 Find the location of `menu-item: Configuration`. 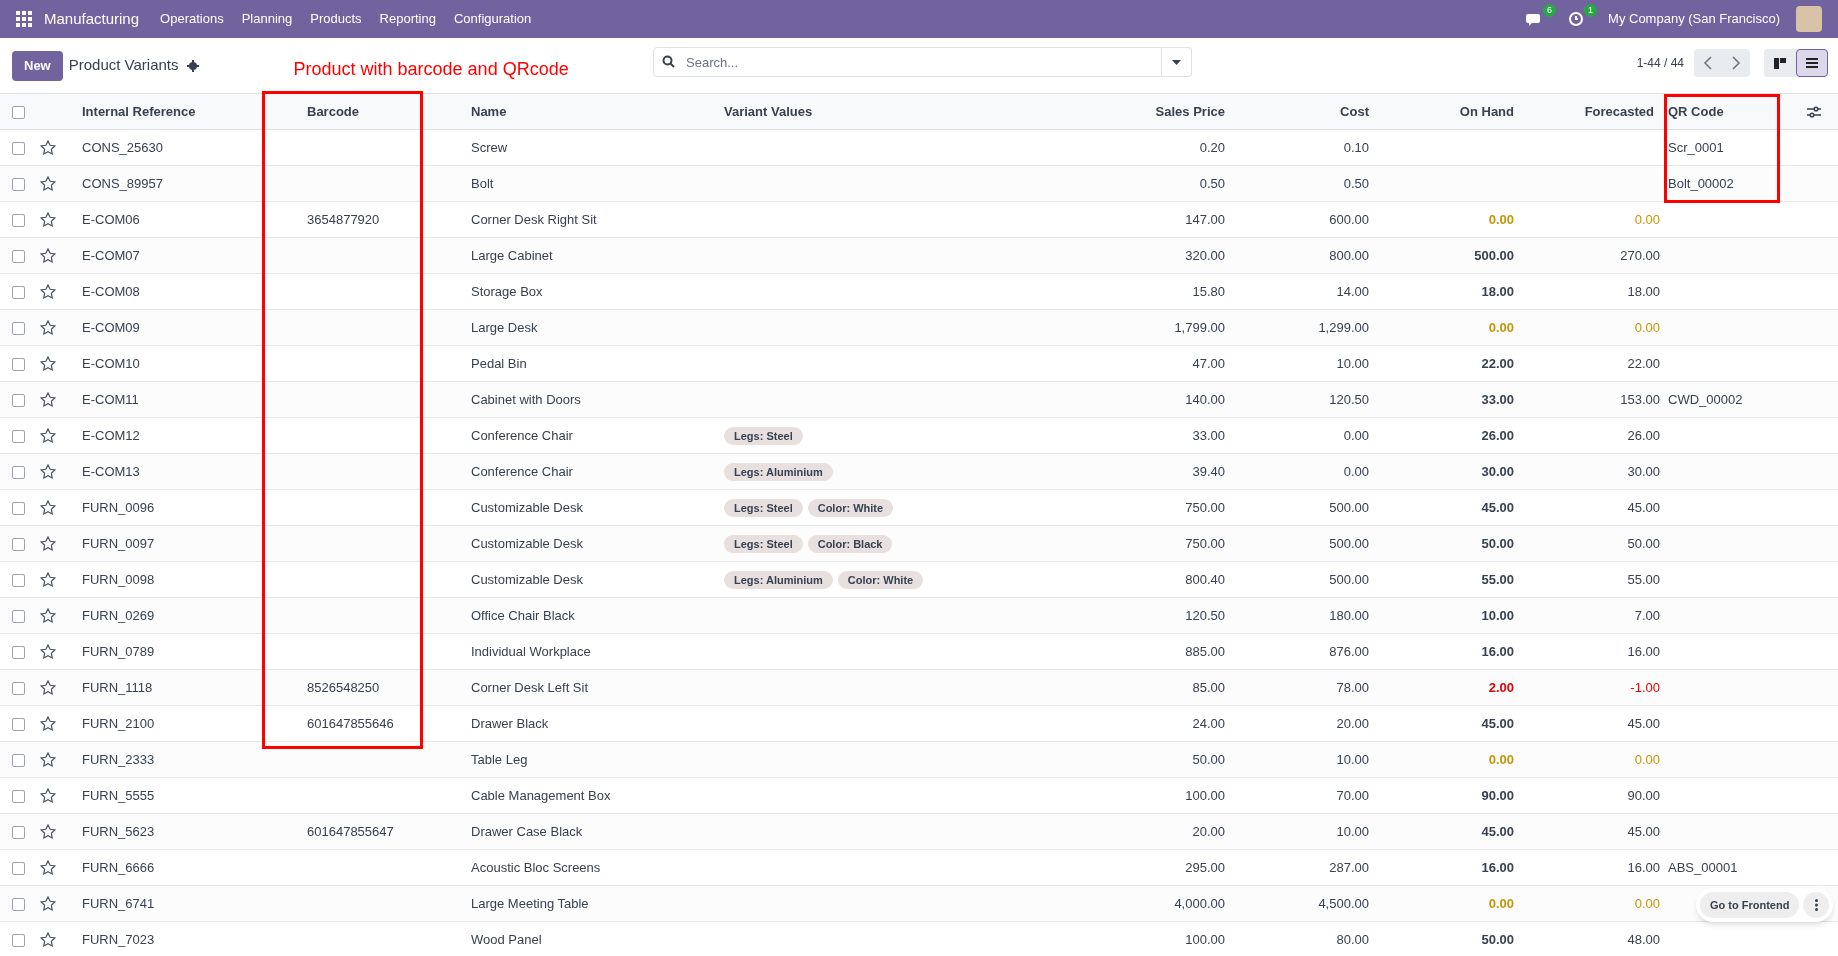

menu-item: Configuration is located at coordinates (492, 19).